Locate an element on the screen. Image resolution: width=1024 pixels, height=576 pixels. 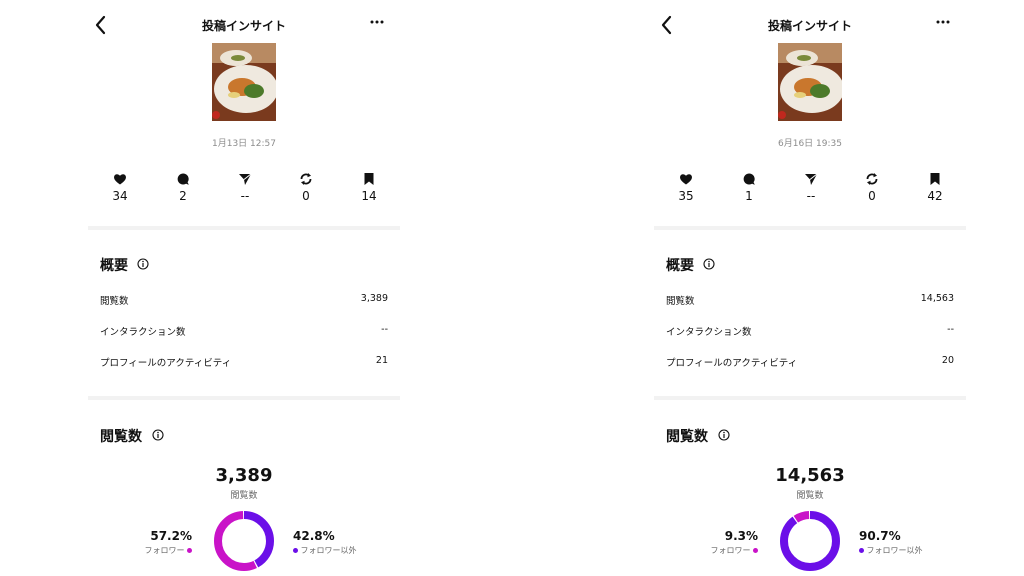
comments-metric: 2 is located at coordinates (183, 187).